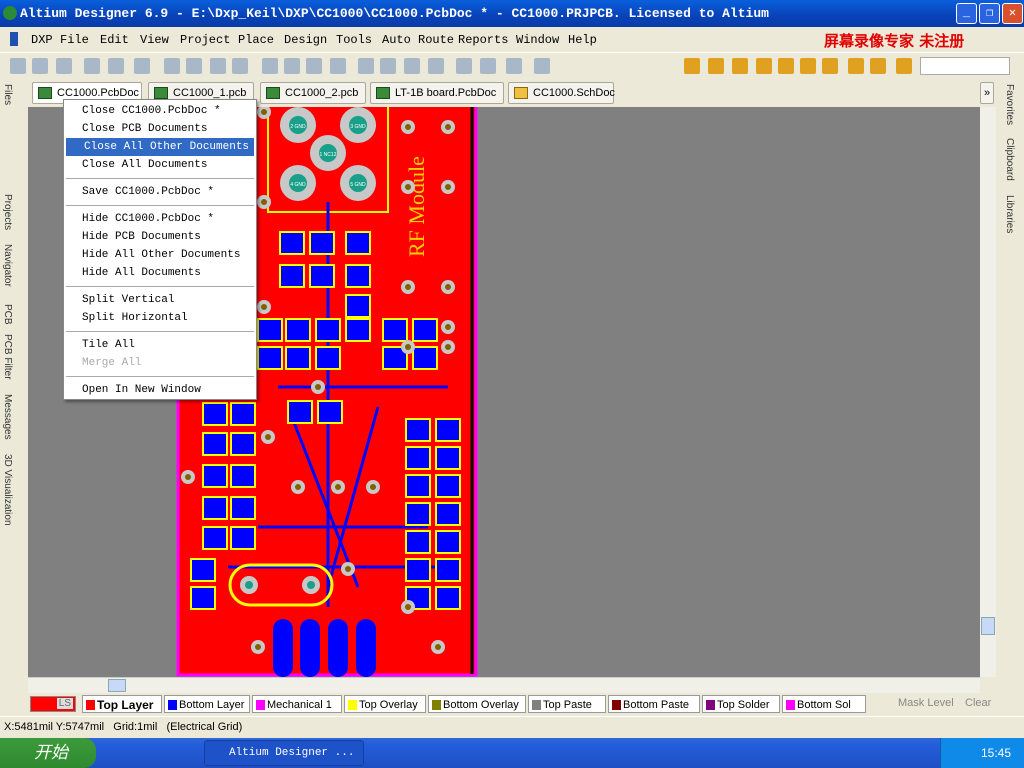  What do you see at coordinates (160, 390) in the screenshot?
I see `context-menu-item: Open In New Window` at bounding box center [160, 390].